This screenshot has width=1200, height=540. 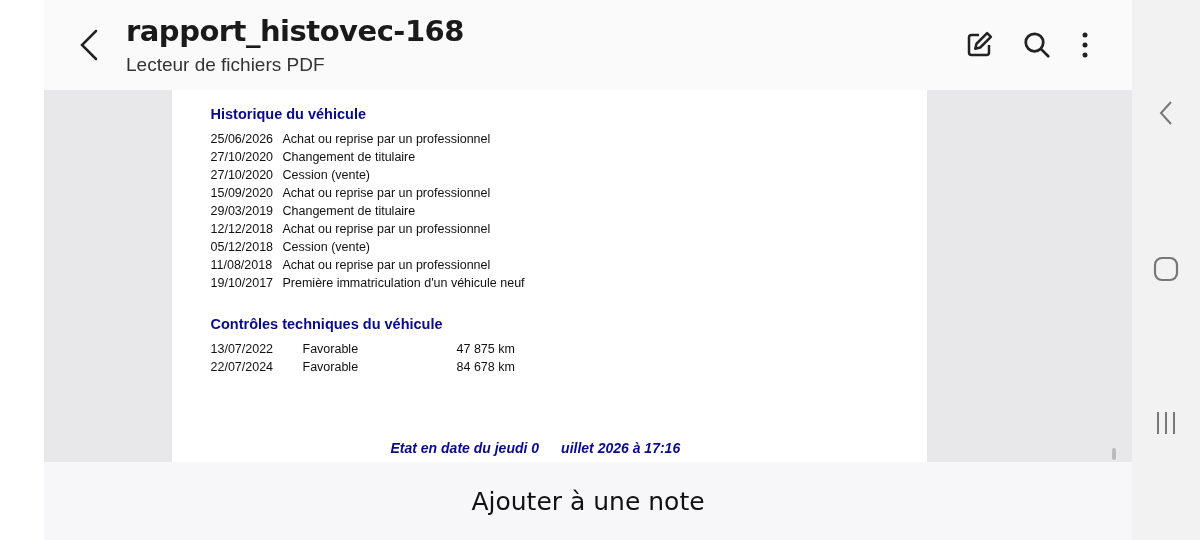 What do you see at coordinates (327, 324) in the screenshot?
I see `section-heading: Contrôles techniques du véhicule` at bounding box center [327, 324].